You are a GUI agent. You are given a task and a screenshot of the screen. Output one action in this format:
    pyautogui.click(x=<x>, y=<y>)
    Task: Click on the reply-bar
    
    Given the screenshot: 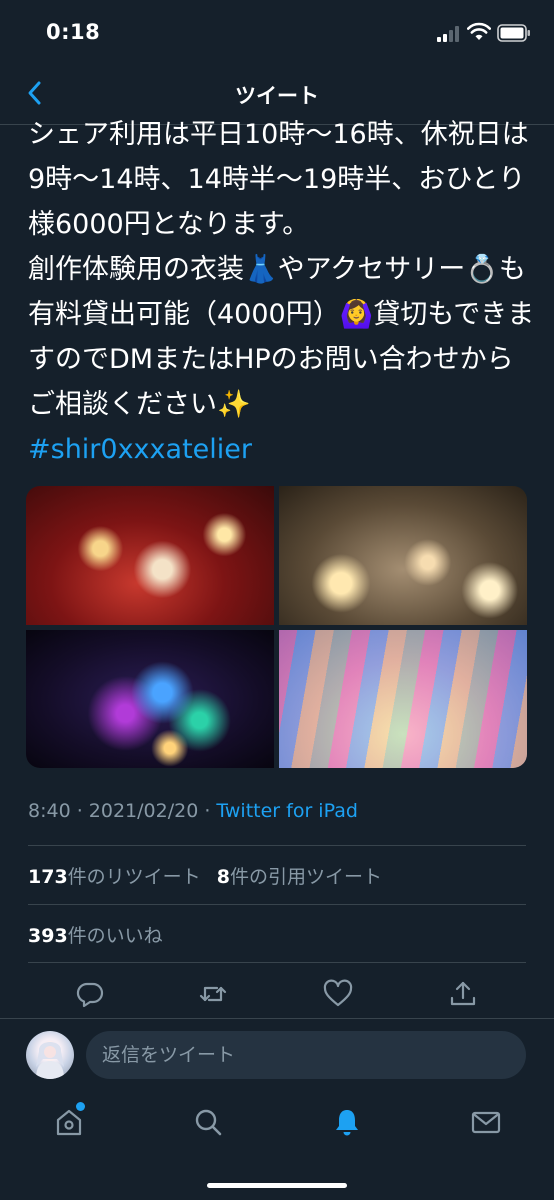 What is the action you would take?
    pyautogui.click(x=277, y=1054)
    